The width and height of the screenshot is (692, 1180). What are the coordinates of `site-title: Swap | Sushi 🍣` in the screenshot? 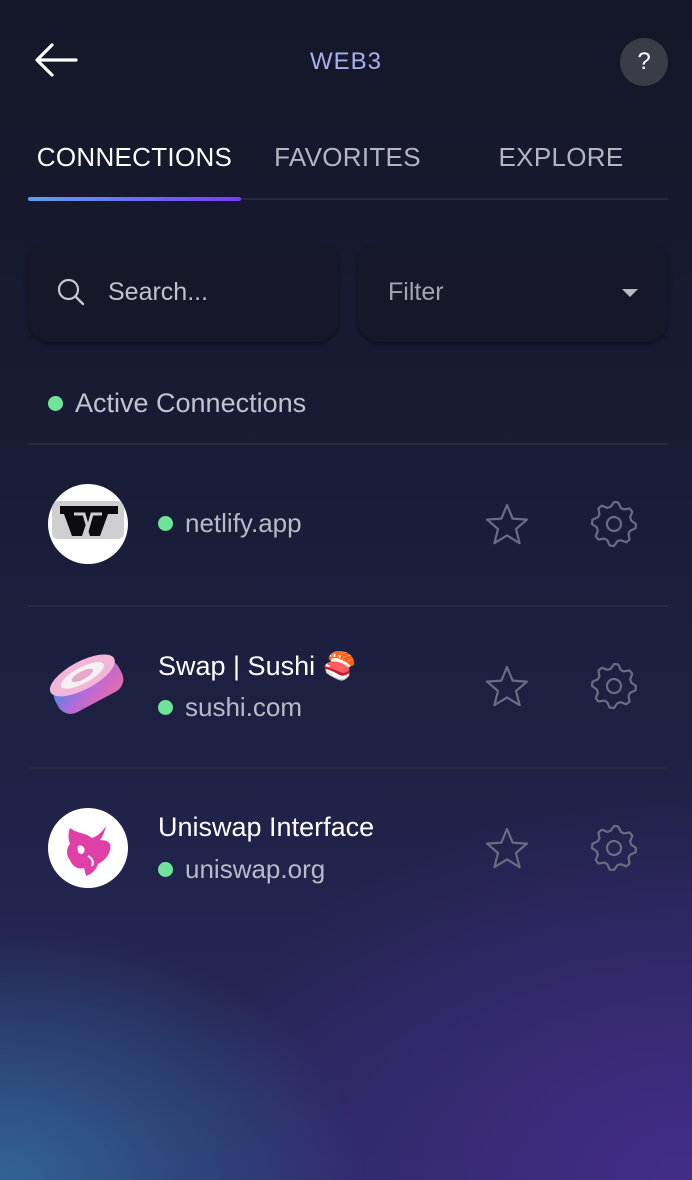 It's located at (257, 666).